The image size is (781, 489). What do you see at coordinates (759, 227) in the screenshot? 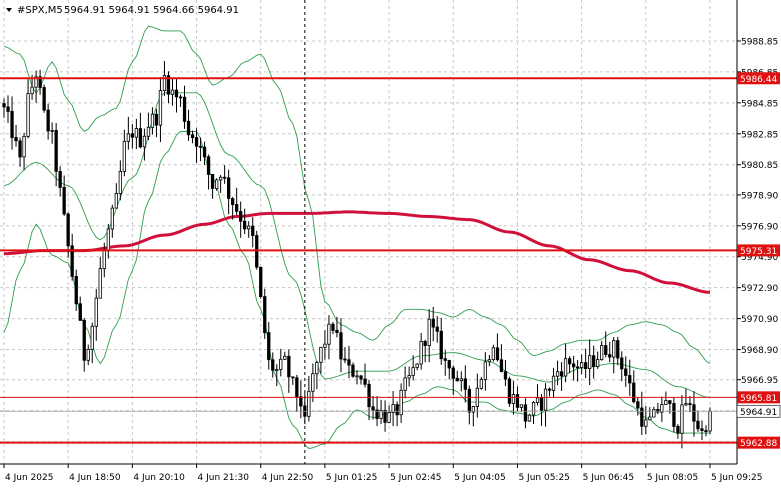
I see `y-tick-label: 5976.90` at bounding box center [759, 227].